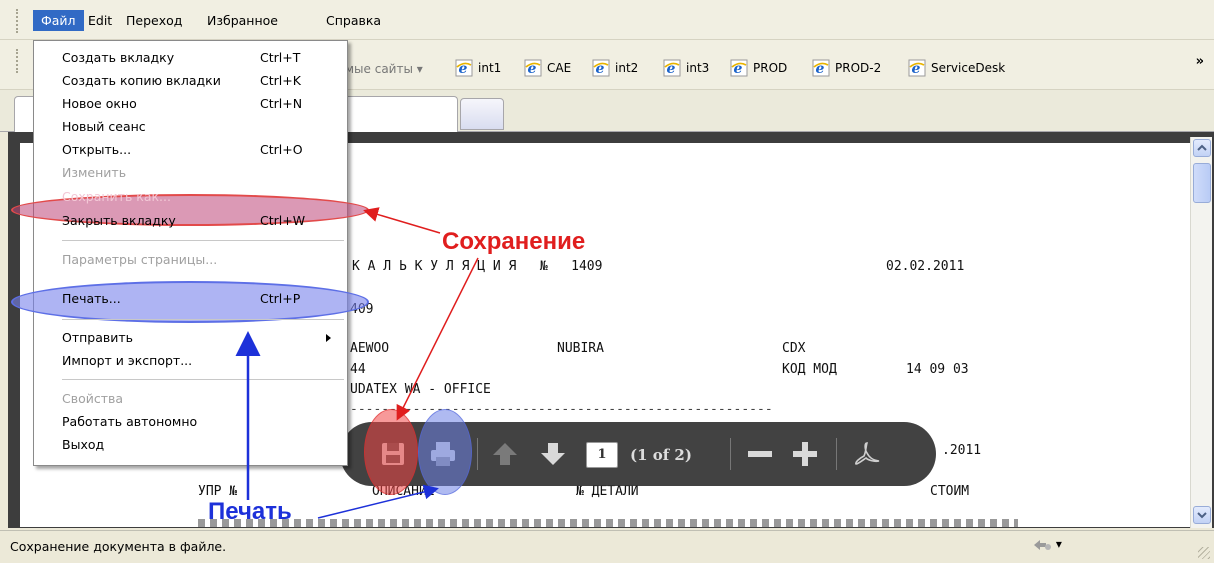 The image size is (1214, 563). What do you see at coordinates (250, 511) in the screenshot?
I see `annotation-print: Печать` at bounding box center [250, 511].